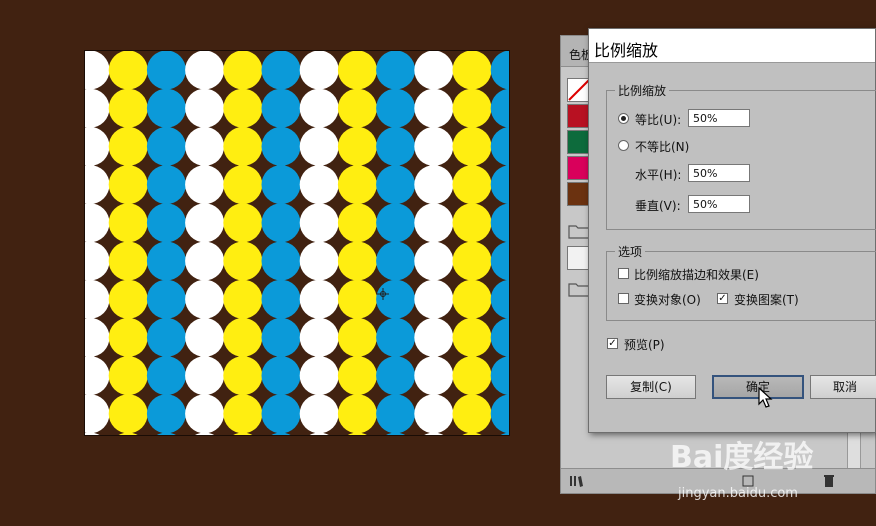 The height and width of the screenshot is (526, 876). Describe the element at coordinates (719, 118) in the screenshot. I see `uniform-scale-input` at that location.